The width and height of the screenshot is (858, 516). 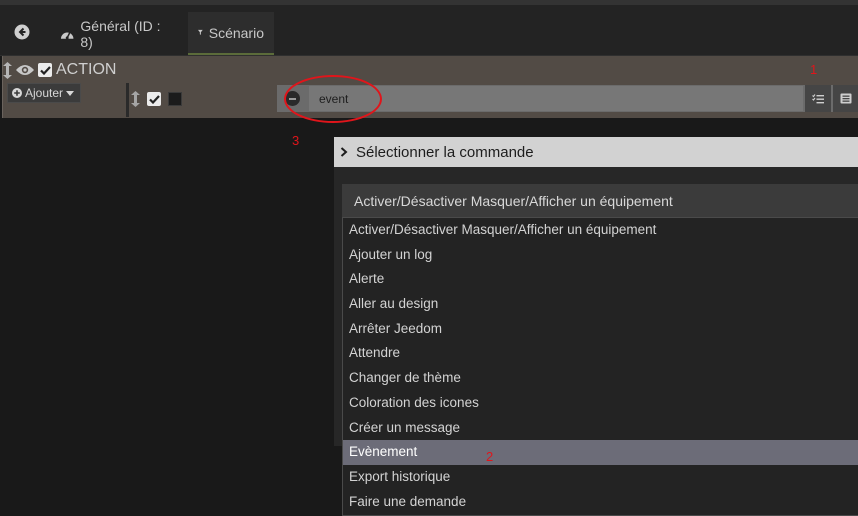 I want to click on list-item: Arrêter Jeedom, so click(x=600, y=329).